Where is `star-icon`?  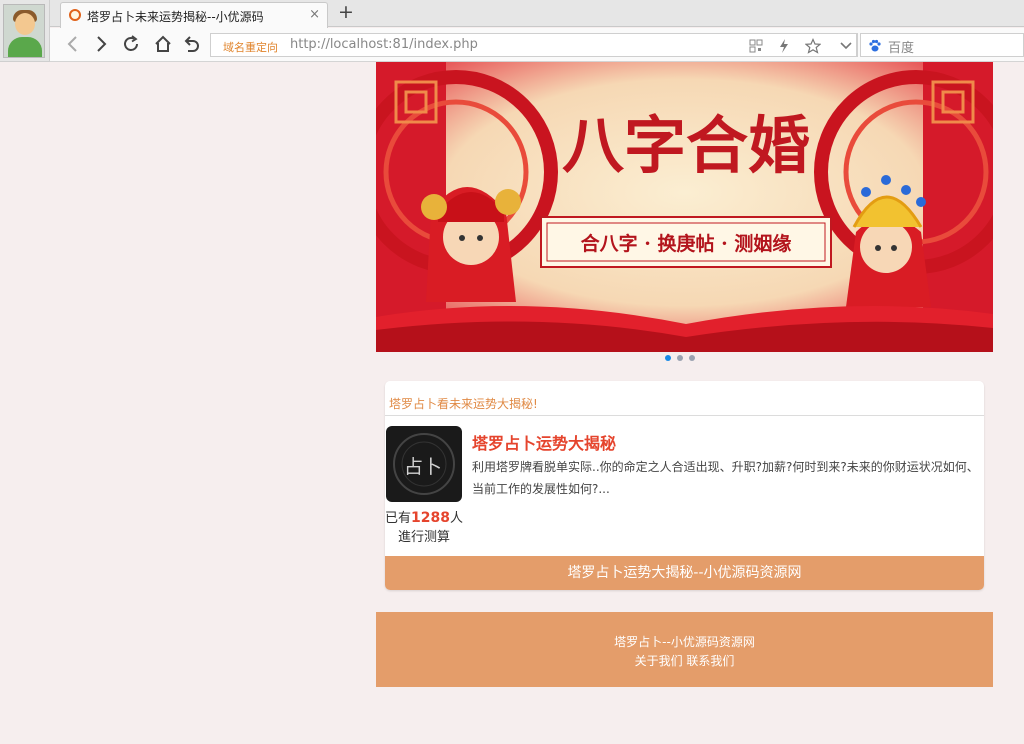 star-icon is located at coordinates (813, 46).